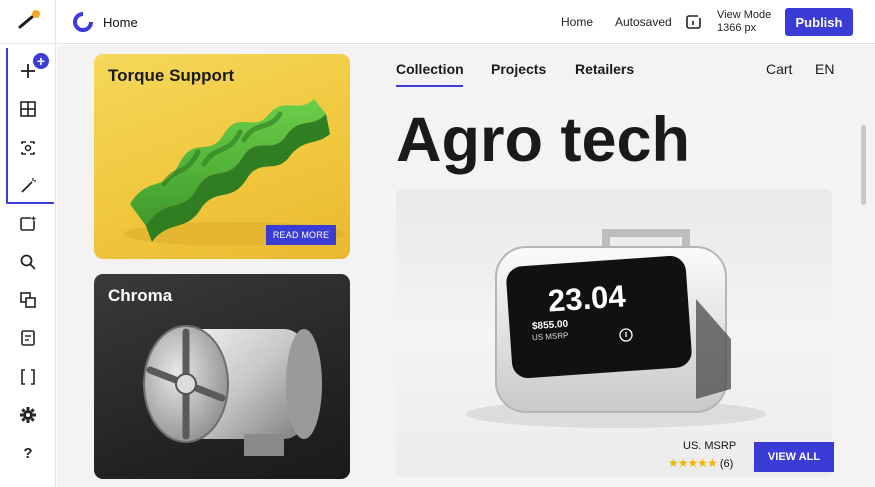 This screenshot has height=487, width=875. Describe the element at coordinates (28, 186) in the screenshot. I see `magic-wand-icon` at that location.